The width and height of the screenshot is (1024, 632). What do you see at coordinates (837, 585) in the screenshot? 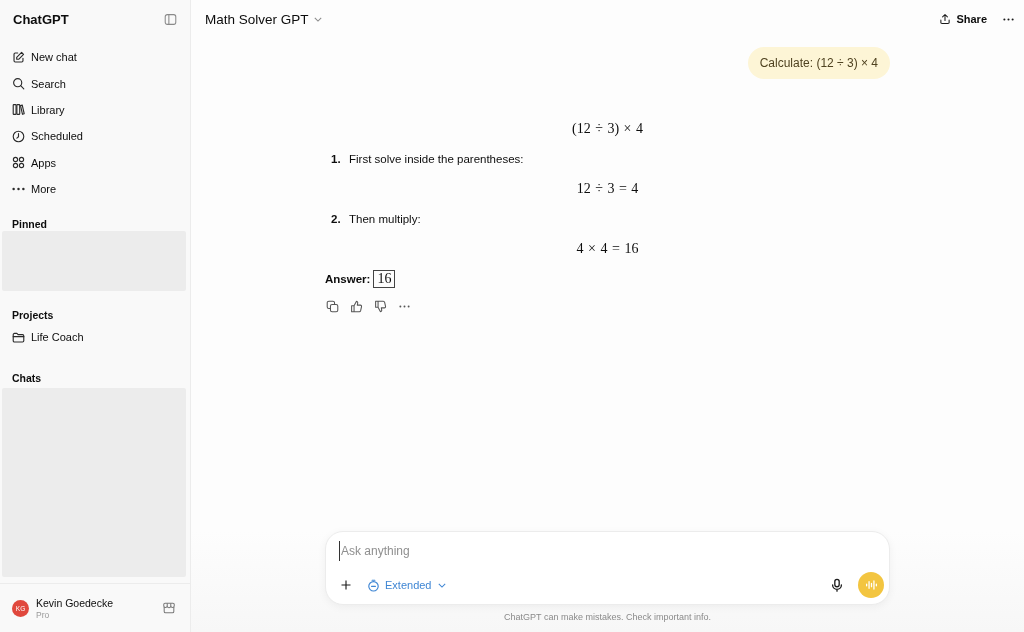
I see `microphone-icon` at bounding box center [837, 585].